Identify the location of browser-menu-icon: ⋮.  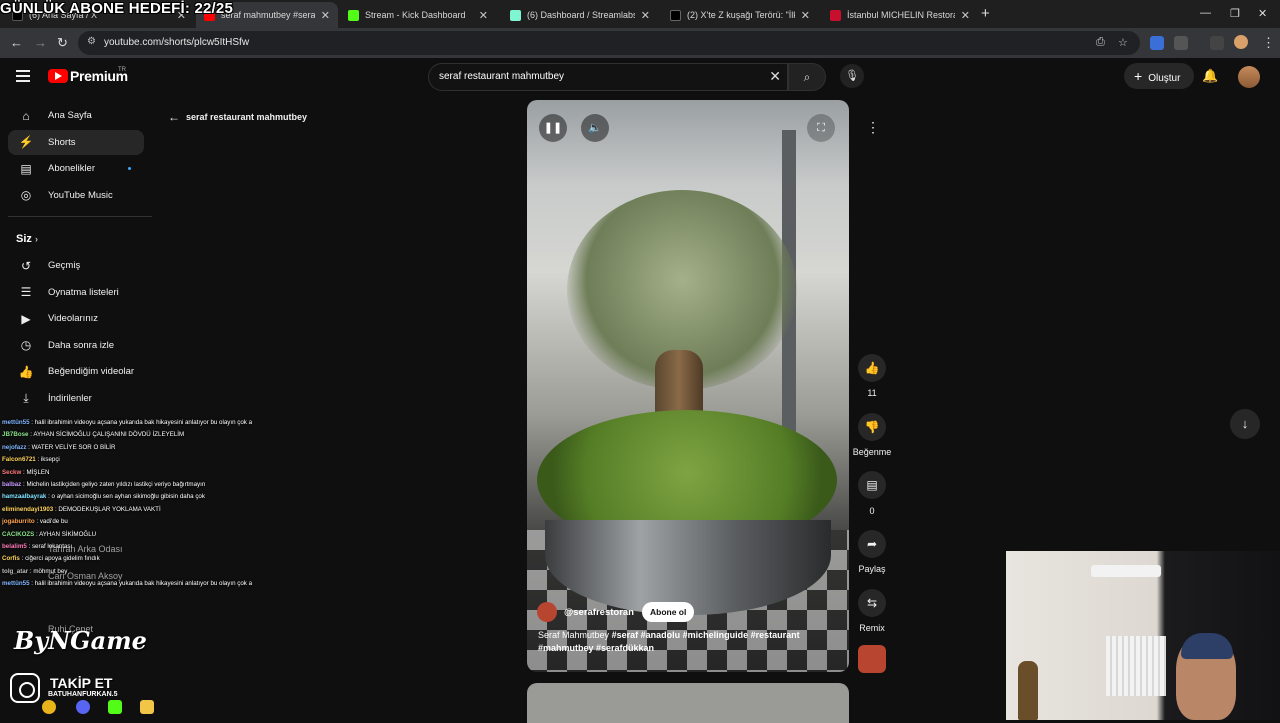
(1268, 43).